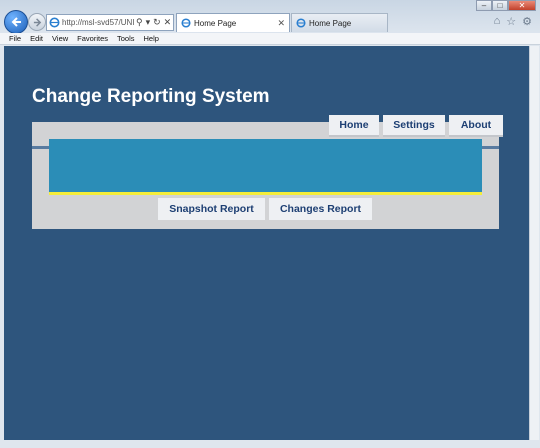 The width and height of the screenshot is (540, 448). What do you see at coordinates (271, 444) in the screenshot?
I see `status-edge` at bounding box center [271, 444].